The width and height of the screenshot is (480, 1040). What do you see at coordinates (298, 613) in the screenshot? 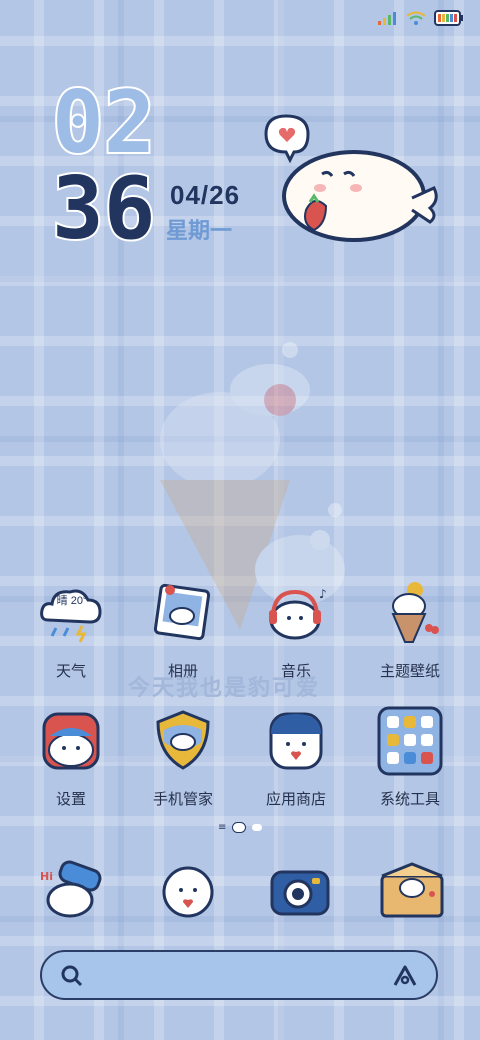
I see `music-icon: ♪` at bounding box center [298, 613].